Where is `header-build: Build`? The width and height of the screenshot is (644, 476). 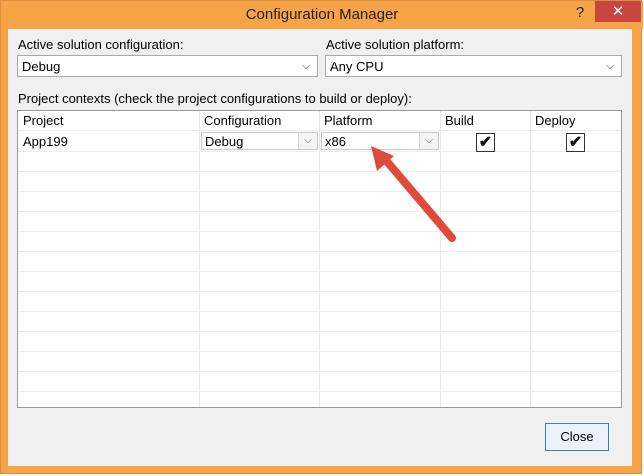
header-build: Build is located at coordinates (459, 120).